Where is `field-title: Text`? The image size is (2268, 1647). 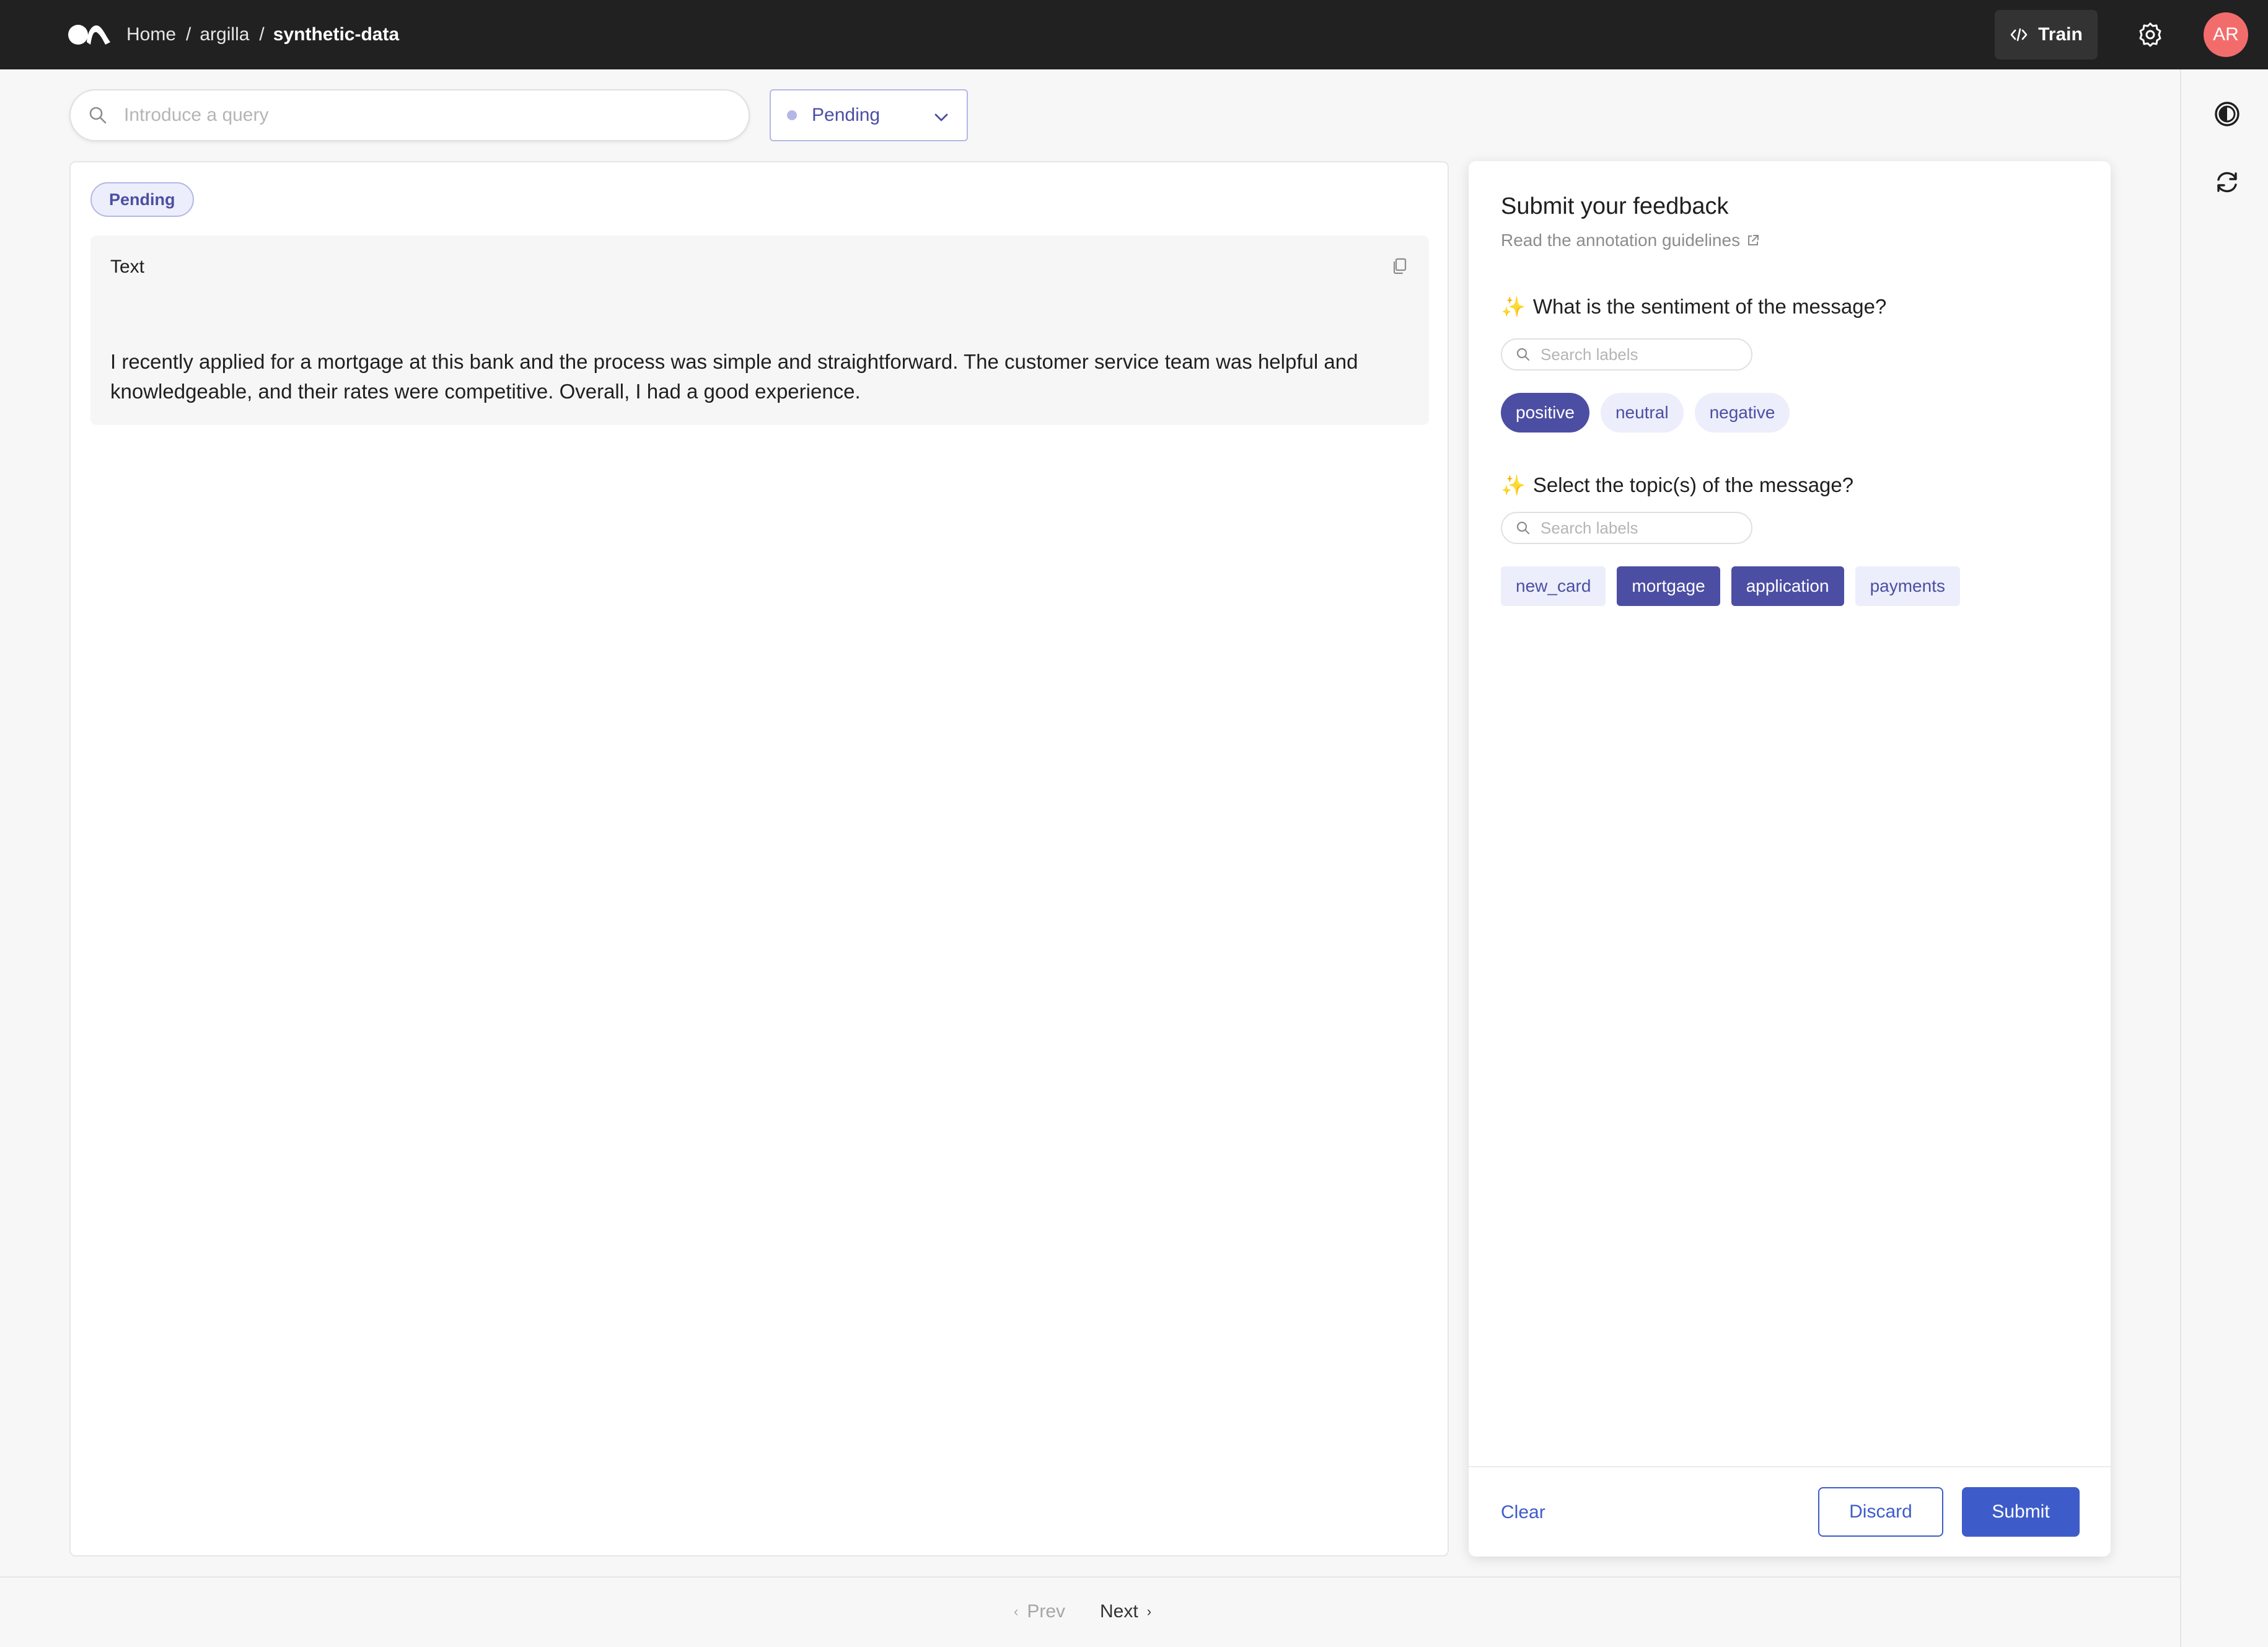 field-title: Text is located at coordinates (127, 267).